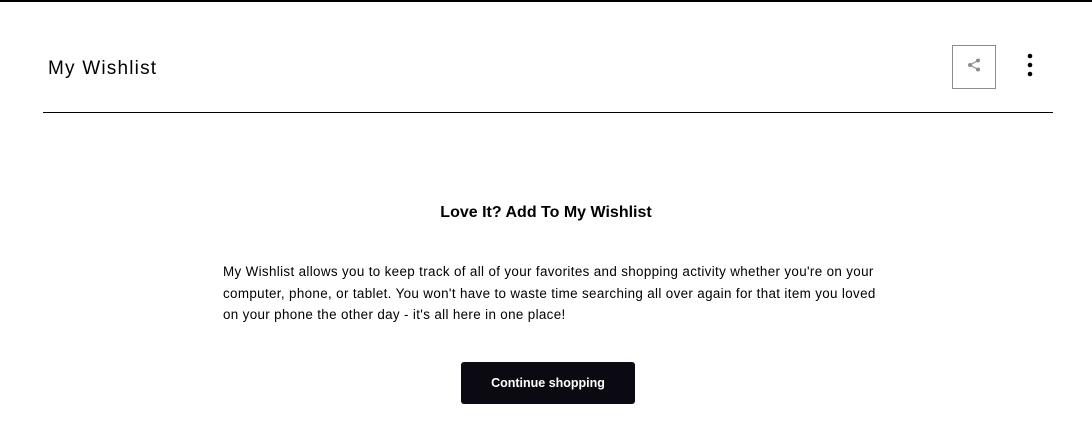 This screenshot has width=1092, height=424. I want to click on more-vertical-icon, so click(1030, 67).